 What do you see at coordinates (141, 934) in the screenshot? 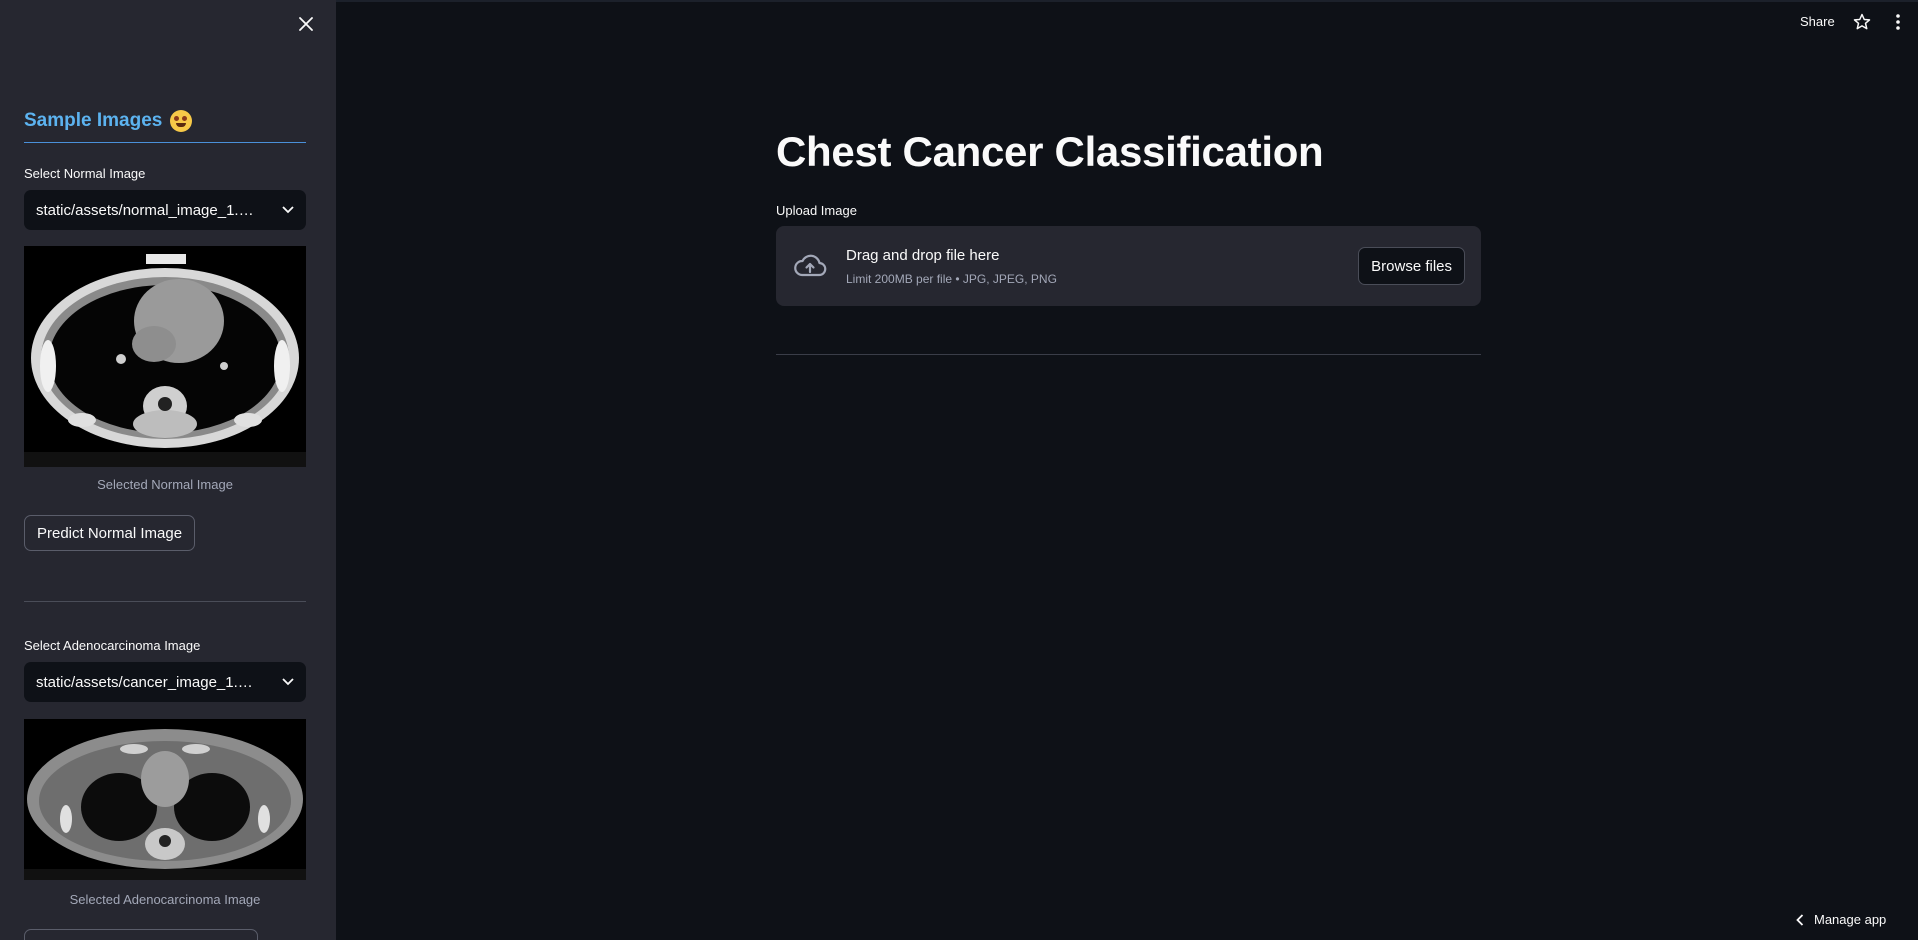
I see `predict-adeno-button` at bounding box center [141, 934].